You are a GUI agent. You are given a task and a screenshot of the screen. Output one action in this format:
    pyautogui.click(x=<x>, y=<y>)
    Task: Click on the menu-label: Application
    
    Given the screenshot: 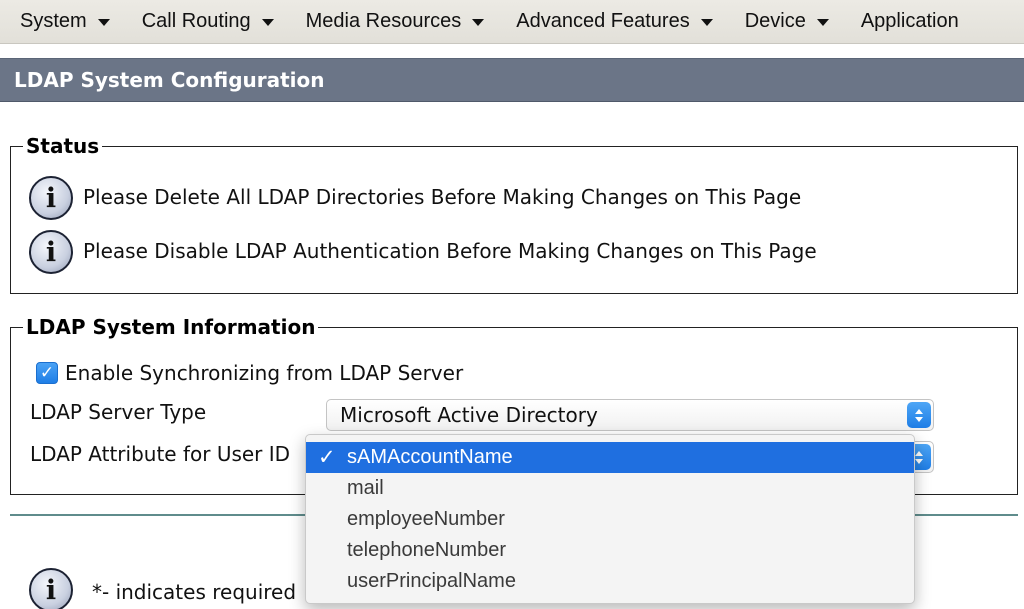 What is the action you would take?
    pyautogui.click(x=909, y=21)
    